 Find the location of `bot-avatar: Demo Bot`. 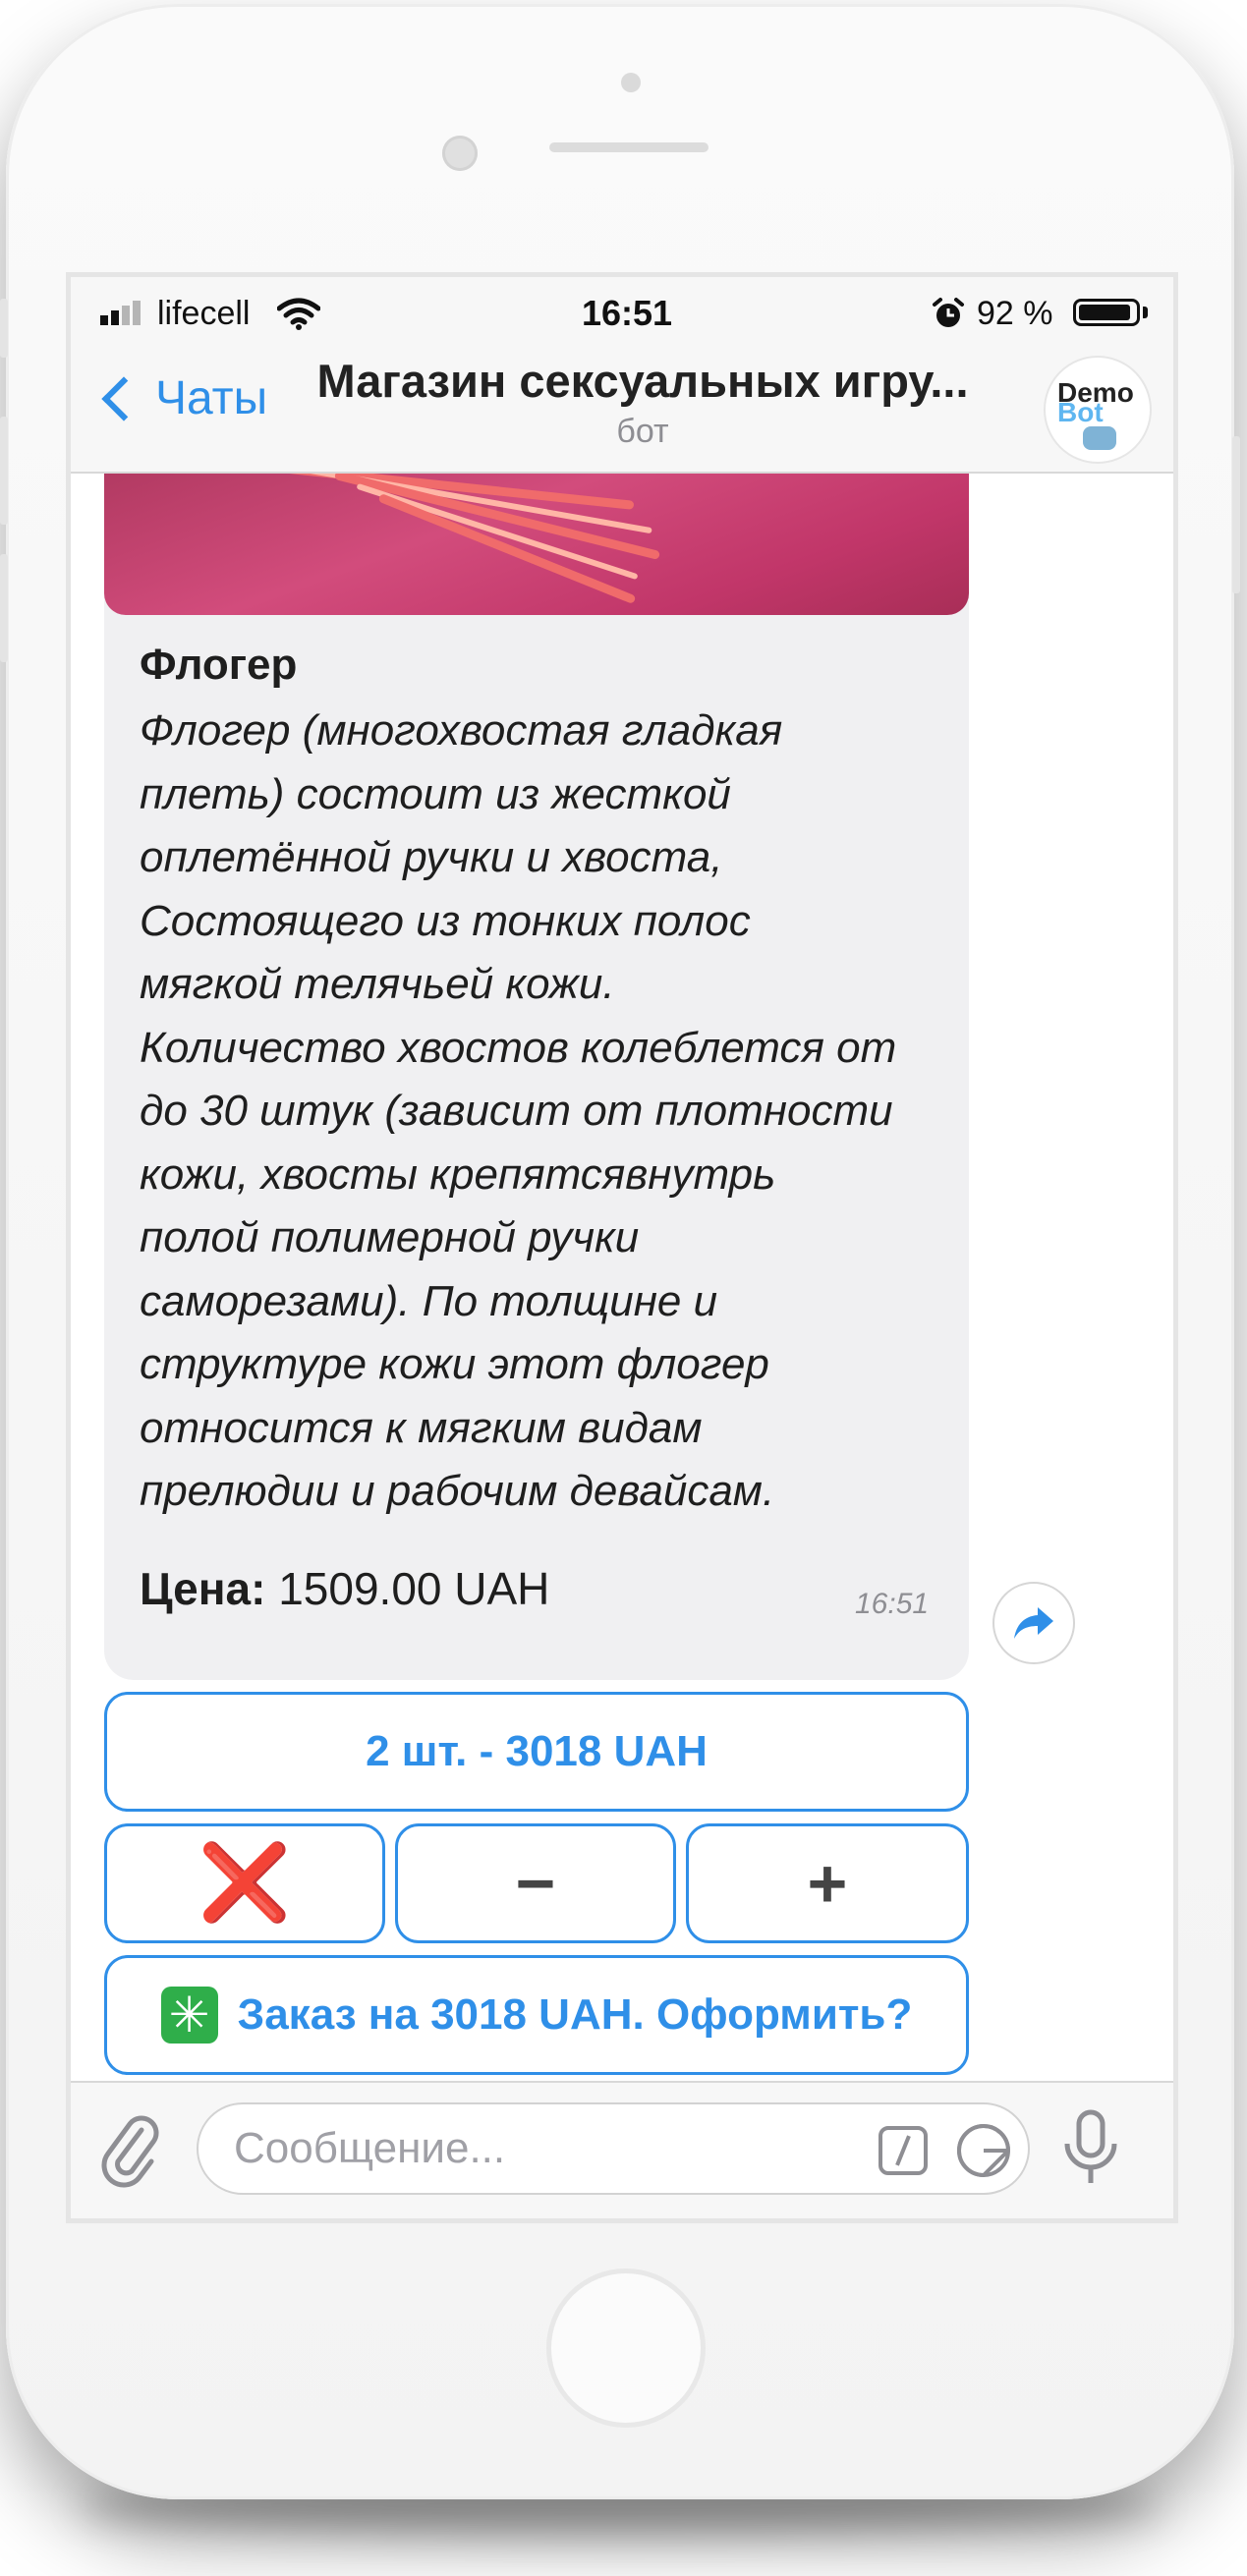

bot-avatar: Demo Bot is located at coordinates (1098, 410).